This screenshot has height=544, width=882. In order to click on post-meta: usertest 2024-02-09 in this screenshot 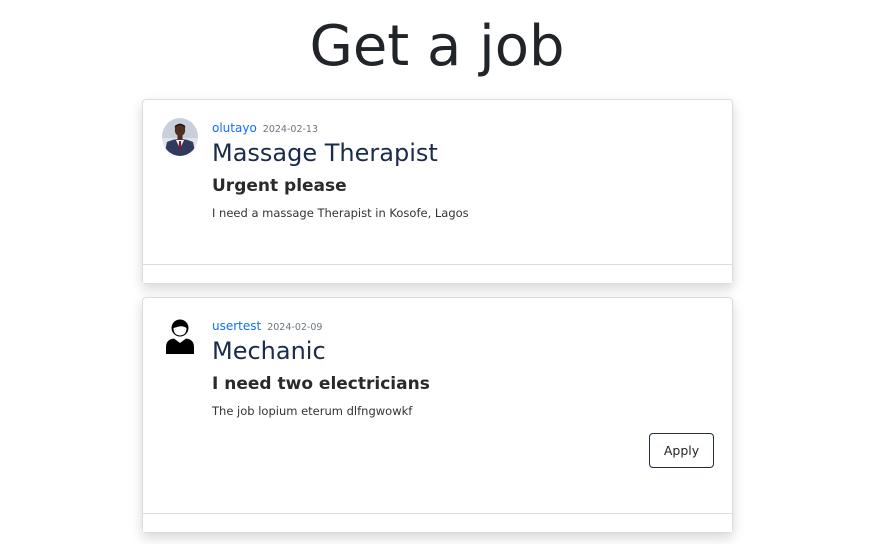, I will do `click(267, 327)`.